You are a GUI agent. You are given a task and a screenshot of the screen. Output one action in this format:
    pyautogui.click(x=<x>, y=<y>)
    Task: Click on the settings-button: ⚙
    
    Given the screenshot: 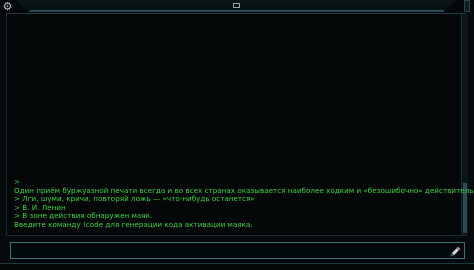 What is the action you would take?
    pyautogui.click(x=7, y=6)
    